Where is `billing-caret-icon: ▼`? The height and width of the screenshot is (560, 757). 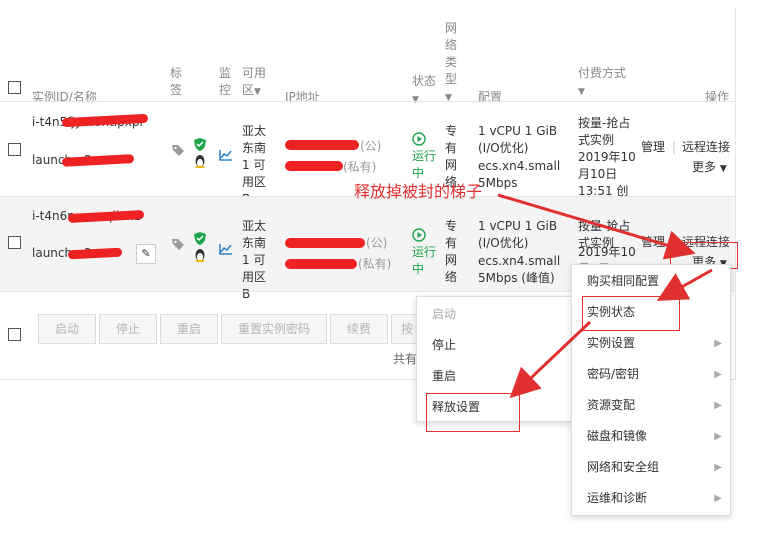
billing-caret-icon: ▼ is located at coordinates (581, 92).